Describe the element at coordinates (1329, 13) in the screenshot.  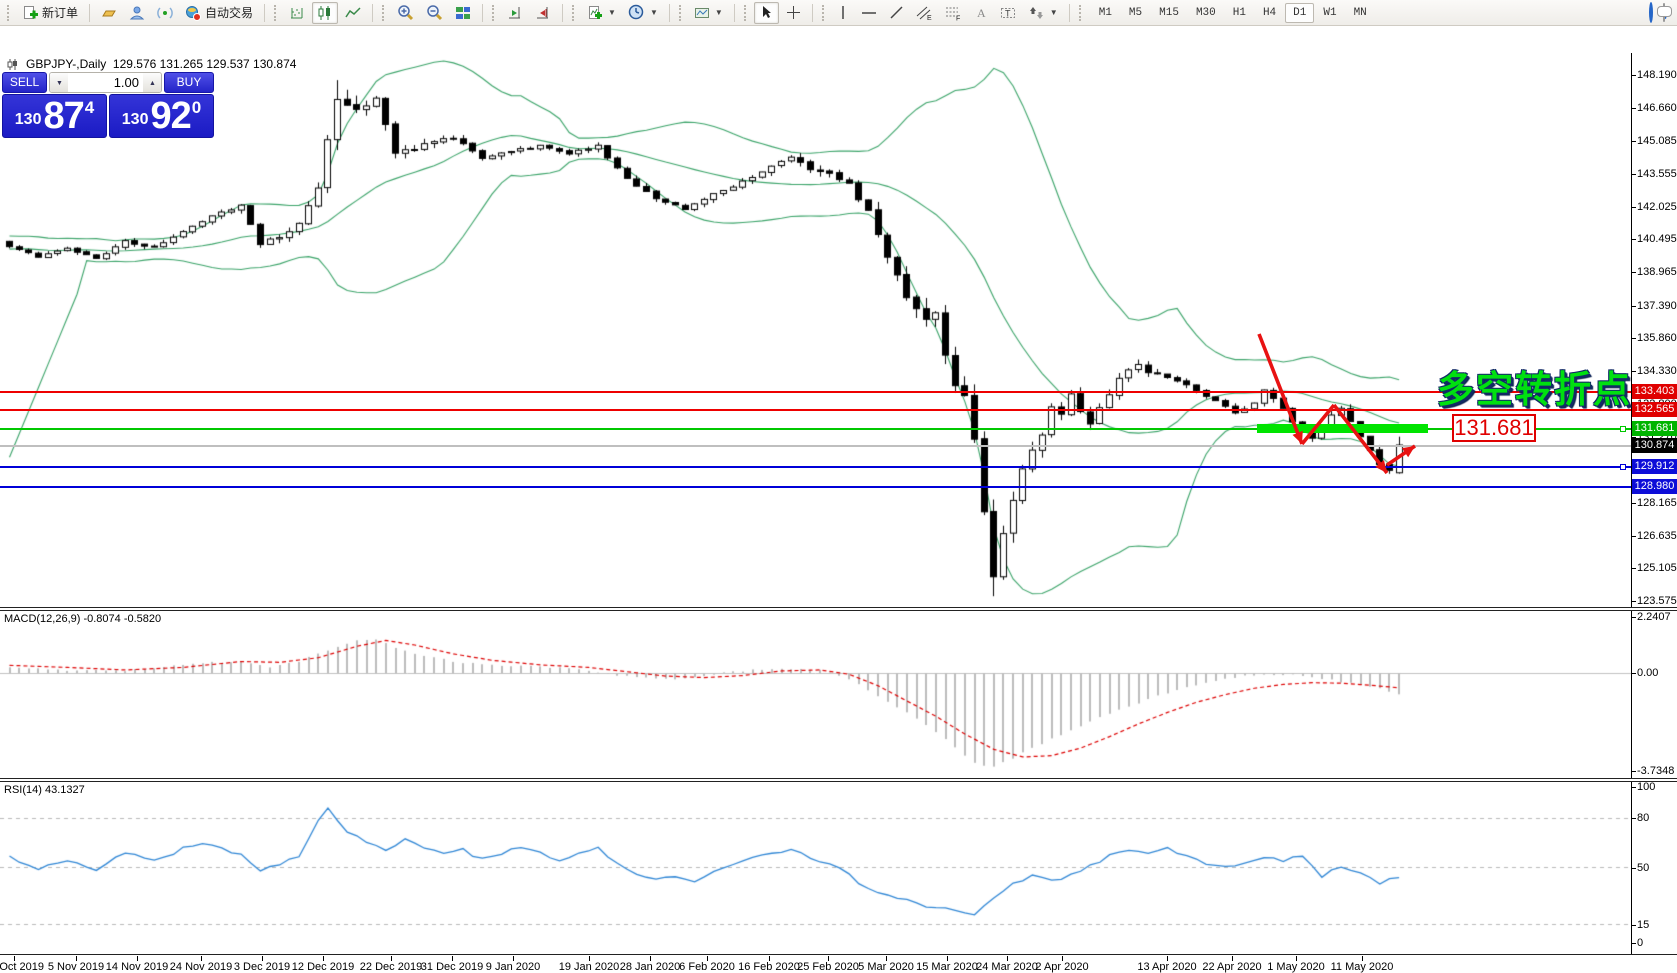
I see `timeframe-button-w1: W1` at that location.